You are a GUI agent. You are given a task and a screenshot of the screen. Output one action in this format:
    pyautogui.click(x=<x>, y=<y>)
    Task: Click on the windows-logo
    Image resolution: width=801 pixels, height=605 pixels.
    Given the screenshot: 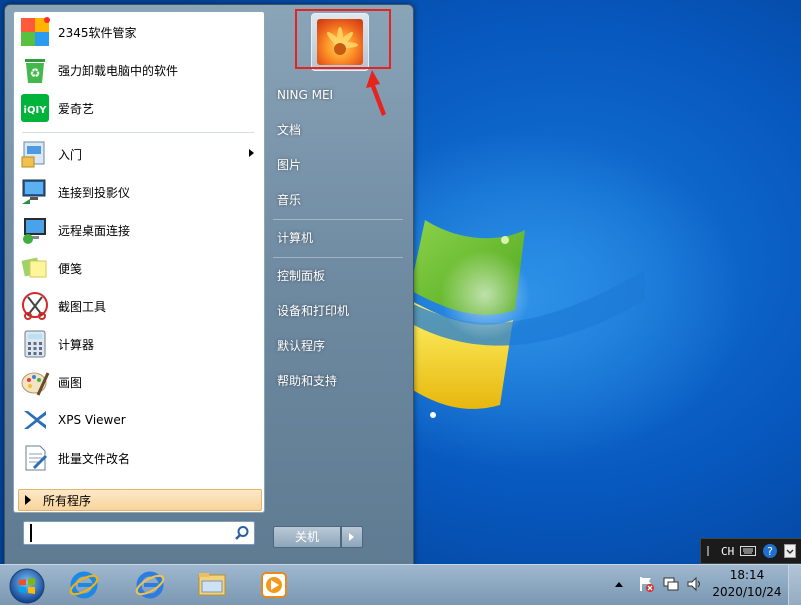 What is the action you would take?
    pyautogui.click(x=525, y=319)
    